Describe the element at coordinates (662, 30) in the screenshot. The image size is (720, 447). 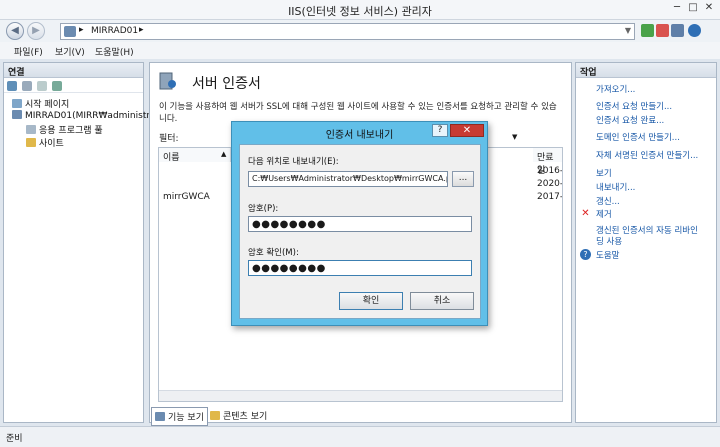
I see `stop-icon` at that location.